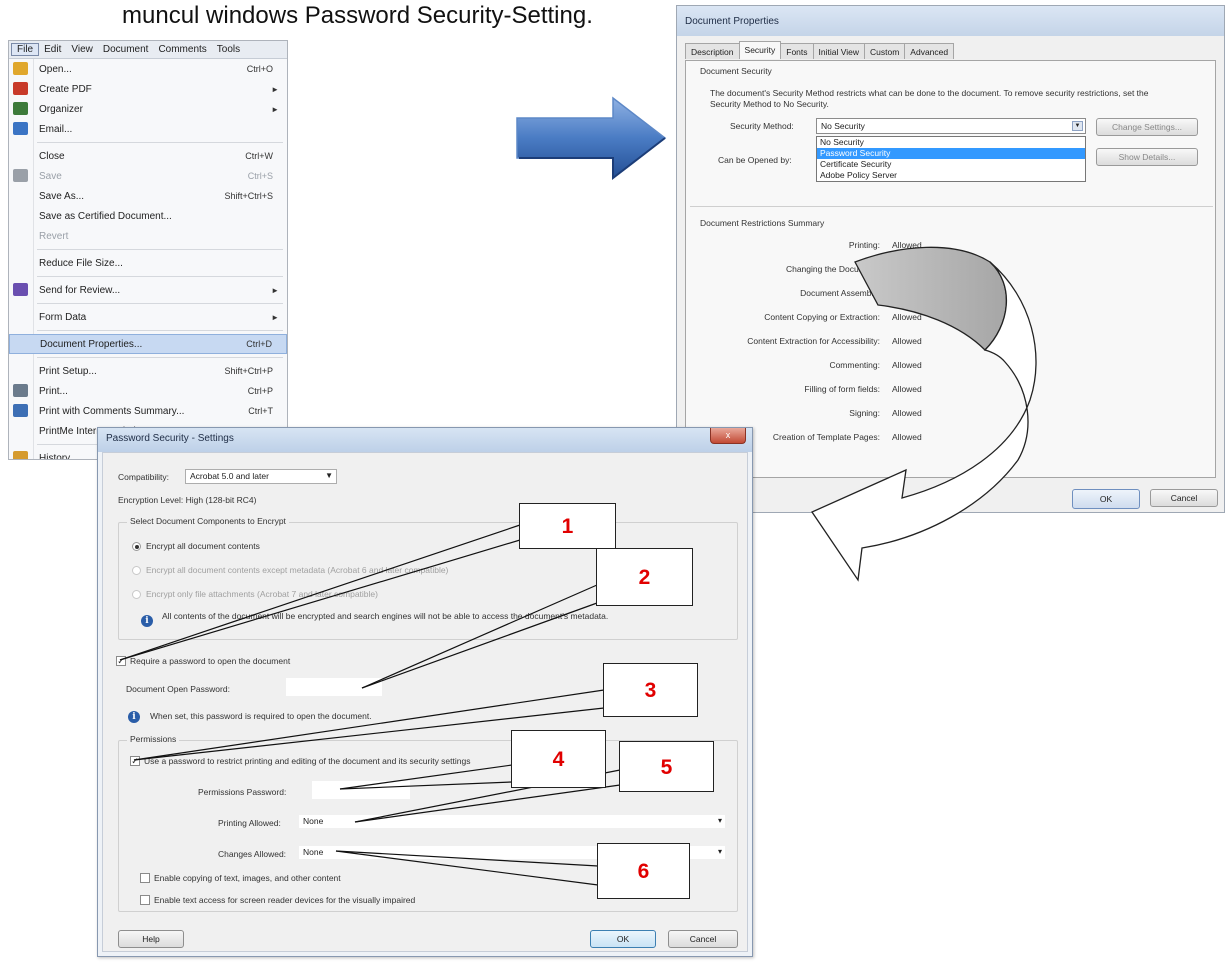 This screenshot has height=962, width=1225. Describe the element at coordinates (148, 196) in the screenshot. I see `menu-item-save-as: Save As... Shift+Ctrl+S` at that location.